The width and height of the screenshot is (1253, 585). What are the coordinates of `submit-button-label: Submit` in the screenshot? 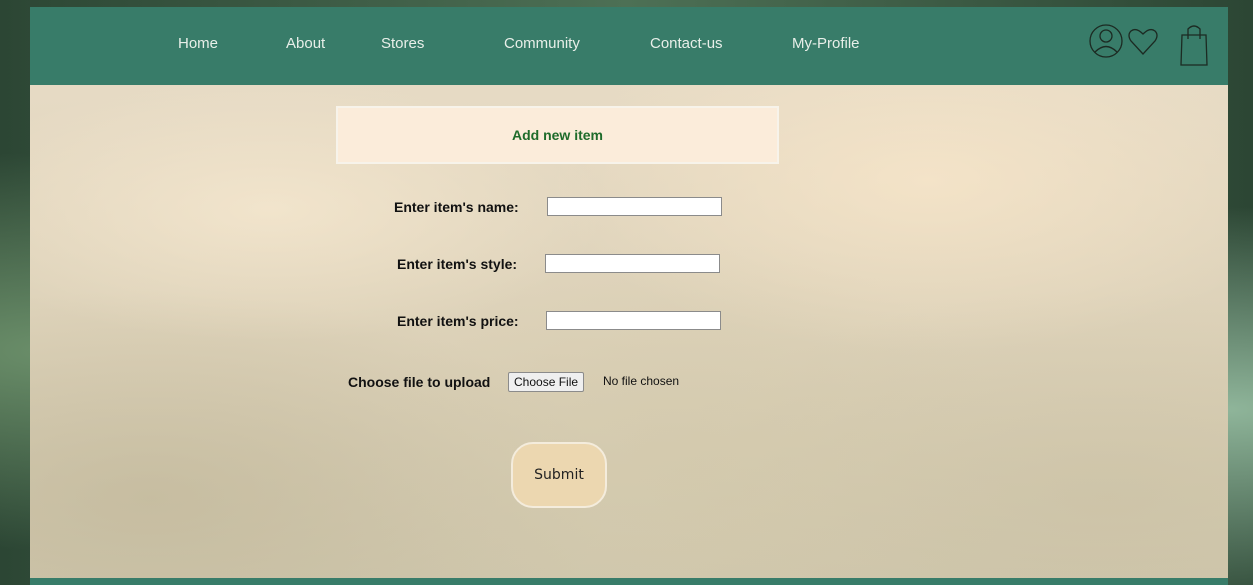 It's located at (559, 475).